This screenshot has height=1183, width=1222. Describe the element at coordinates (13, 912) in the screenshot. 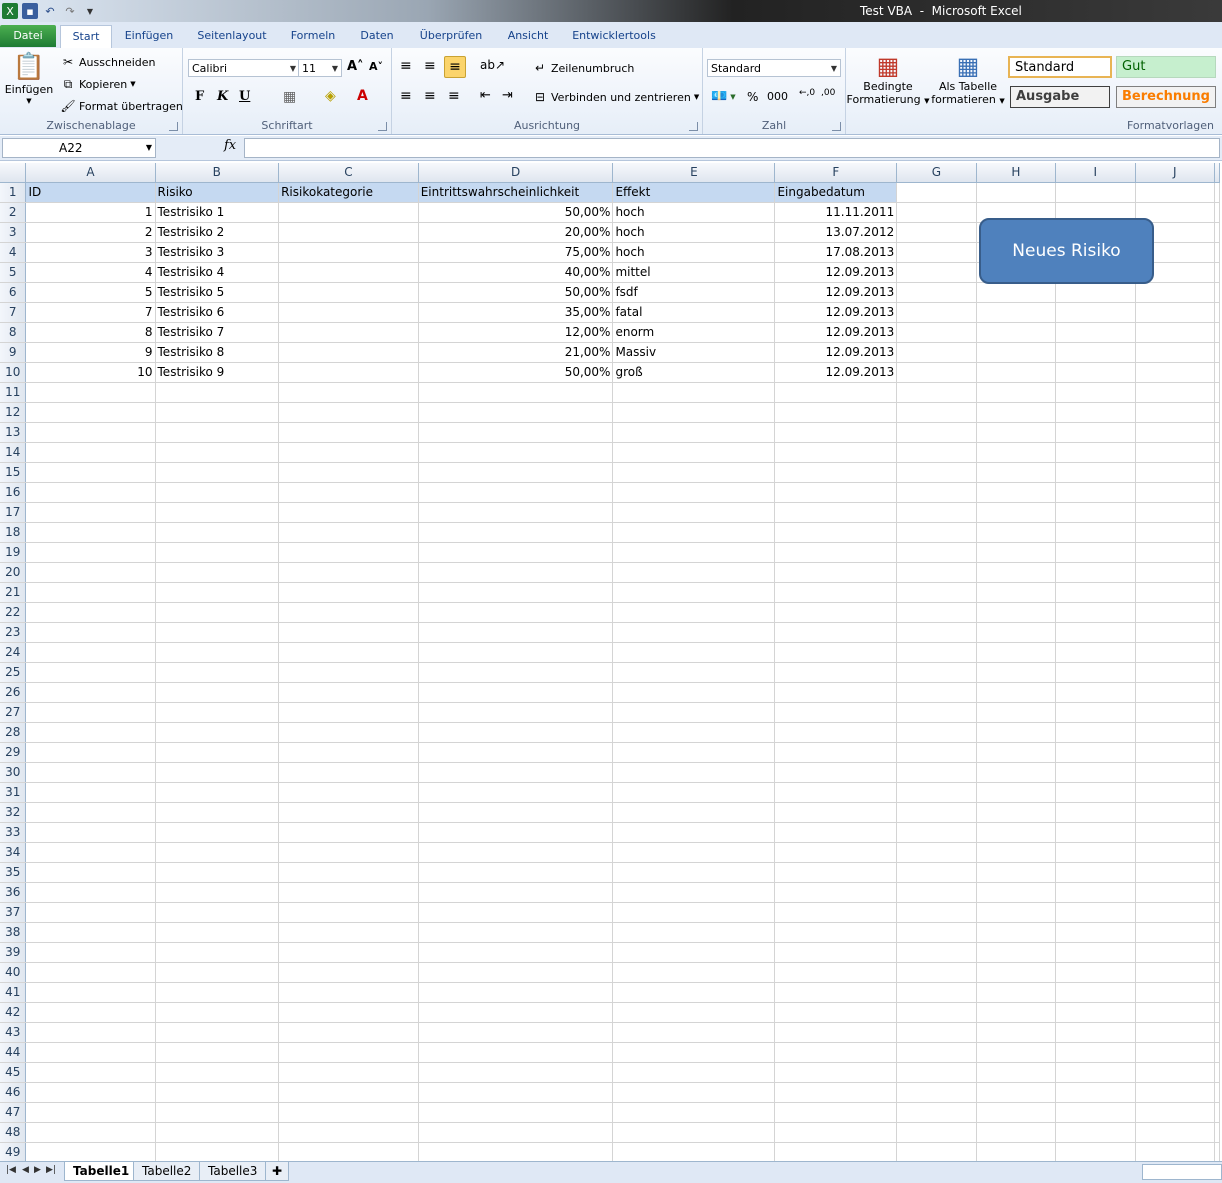

I see `row-header: 37` at that location.